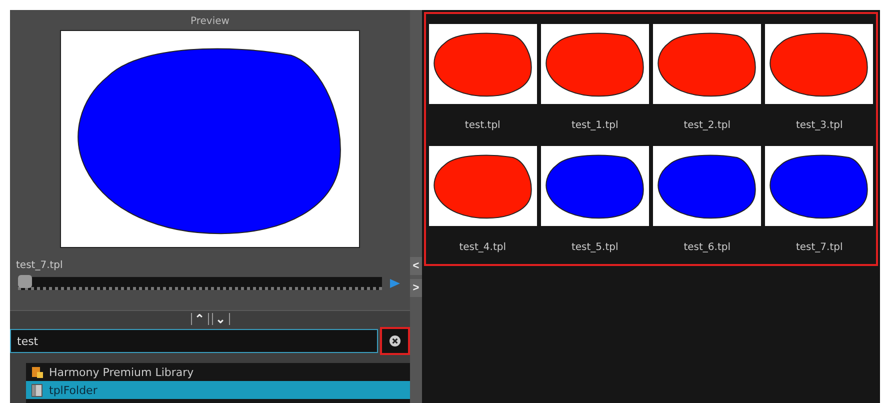 This screenshot has width=889, height=403. Describe the element at coordinates (199, 319) in the screenshot. I see `expand-up-button: ⌃` at that location.